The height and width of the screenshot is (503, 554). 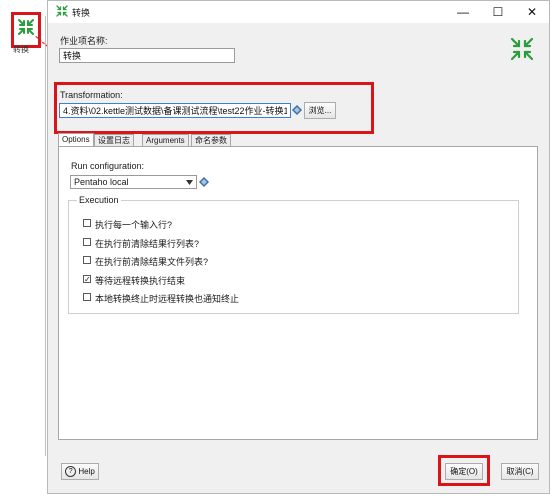 What do you see at coordinates (147, 55) in the screenshot?
I see `job-entry-name-input` at bounding box center [147, 55].